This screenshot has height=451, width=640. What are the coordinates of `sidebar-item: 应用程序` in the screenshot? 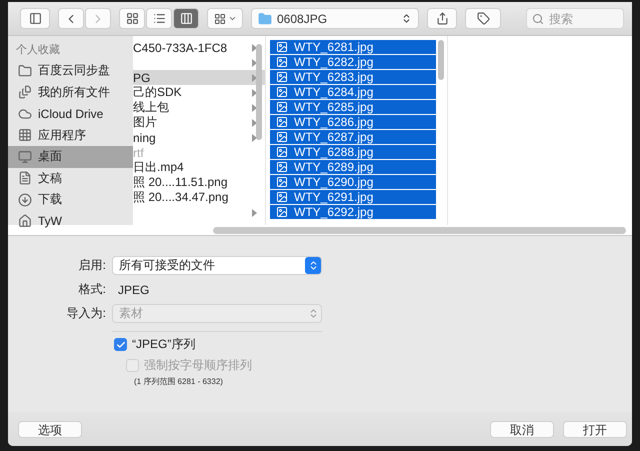 It's located at (70, 135).